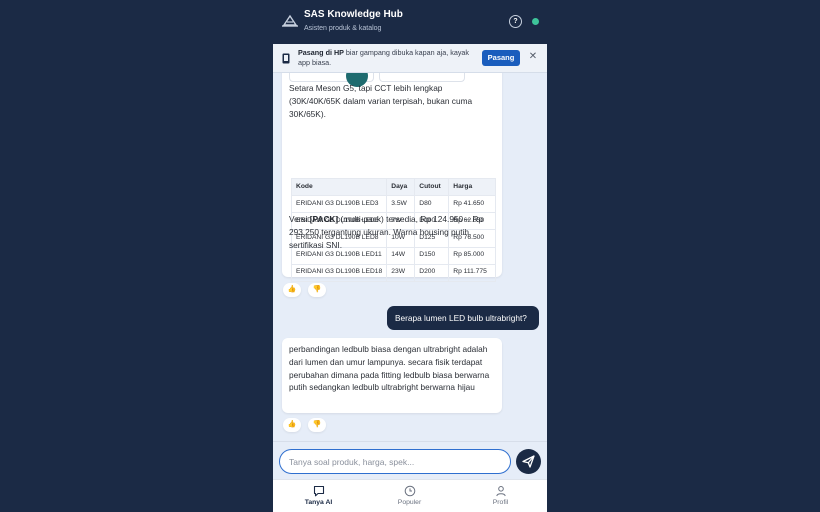 This screenshot has height=512, width=820. I want to click on column-header: Daya, so click(401, 187).